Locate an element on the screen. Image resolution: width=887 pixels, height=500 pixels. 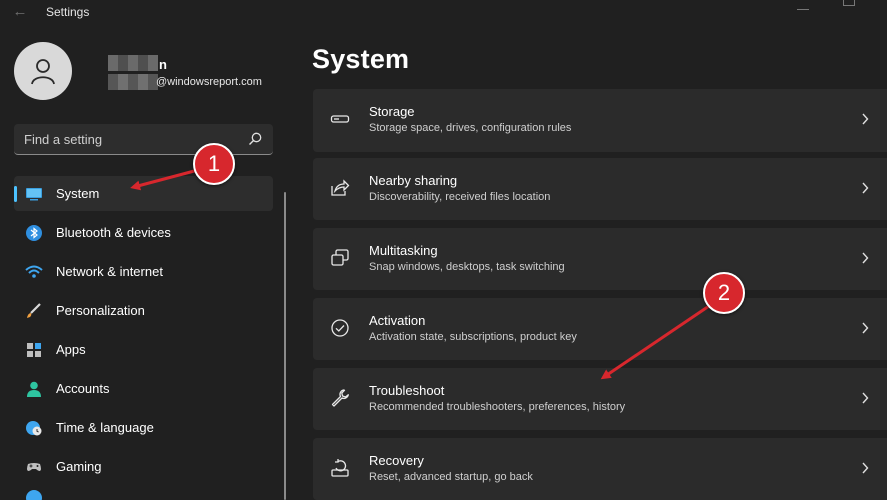
share-icon is located at coordinates (340, 187).